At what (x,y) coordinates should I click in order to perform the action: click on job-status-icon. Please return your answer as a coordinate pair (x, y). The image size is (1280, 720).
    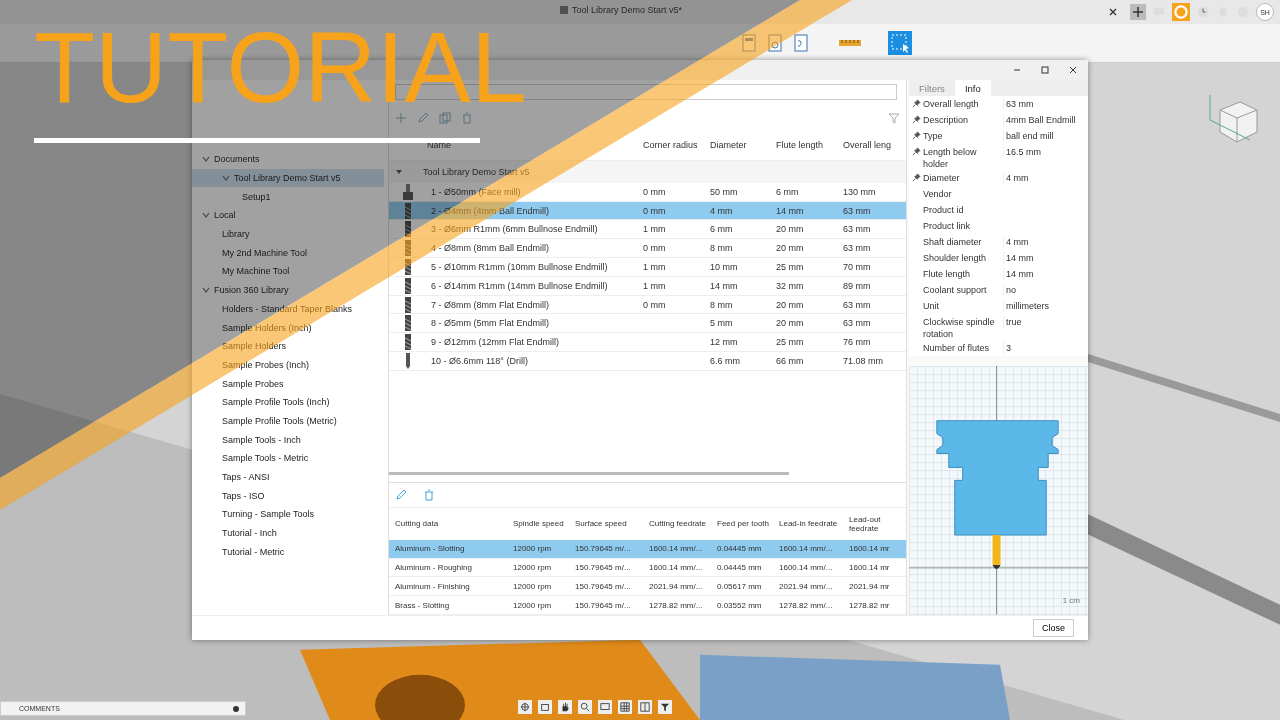
    Looking at the image, I should click on (1181, 12).